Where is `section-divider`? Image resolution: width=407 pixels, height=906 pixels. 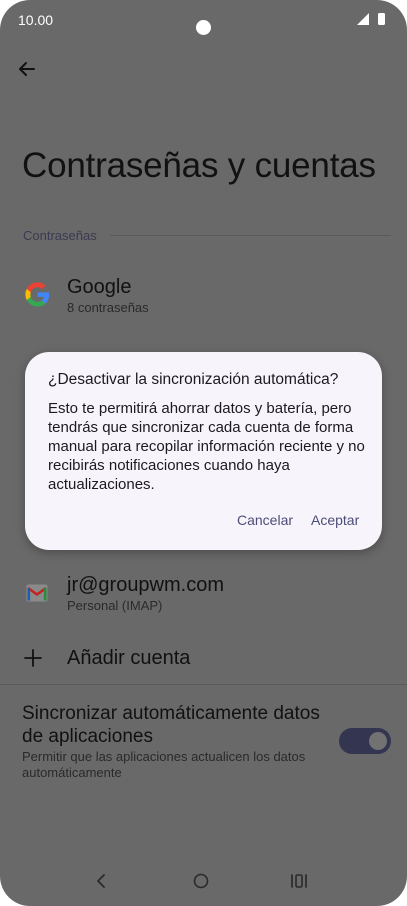 section-divider is located at coordinates (250, 235).